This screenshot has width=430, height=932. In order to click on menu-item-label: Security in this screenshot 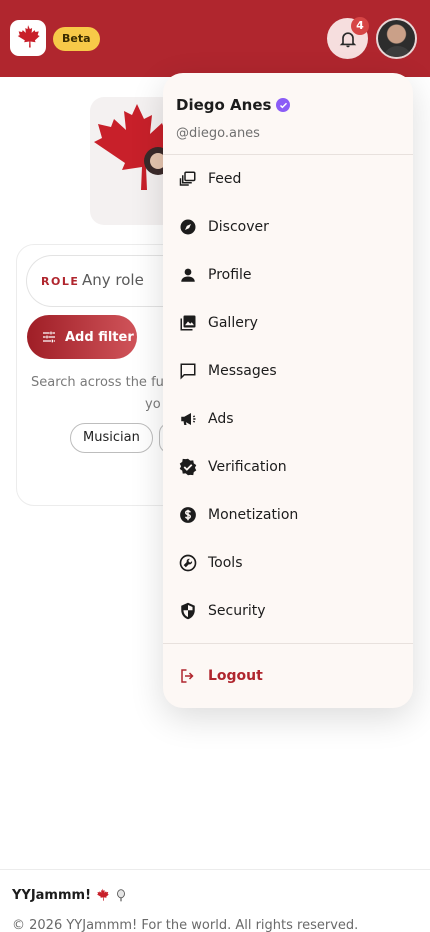, I will do `click(237, 611)`.